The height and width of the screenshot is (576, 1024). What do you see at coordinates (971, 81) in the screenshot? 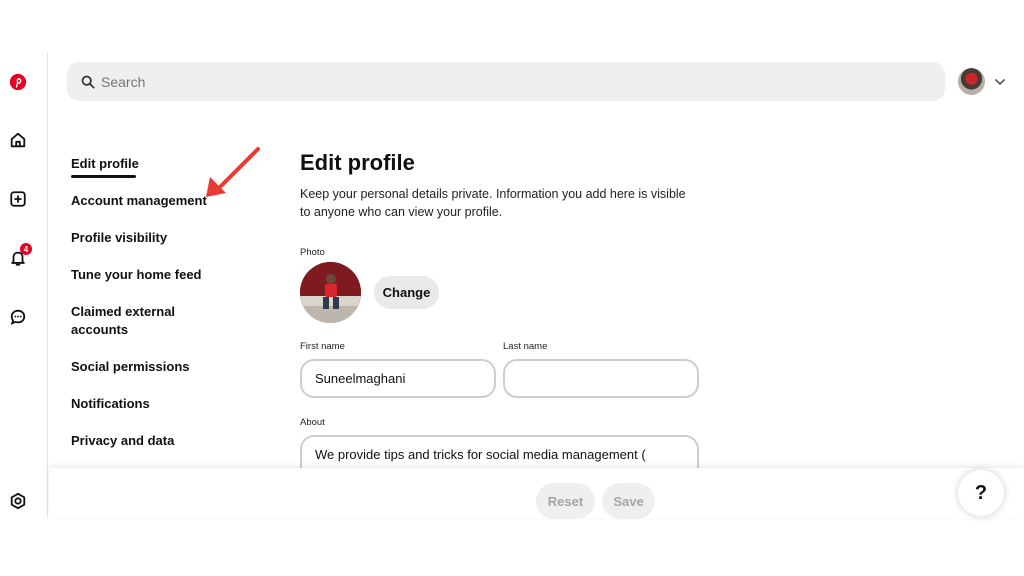
I see `avatar` at bounding box center [971, 81].